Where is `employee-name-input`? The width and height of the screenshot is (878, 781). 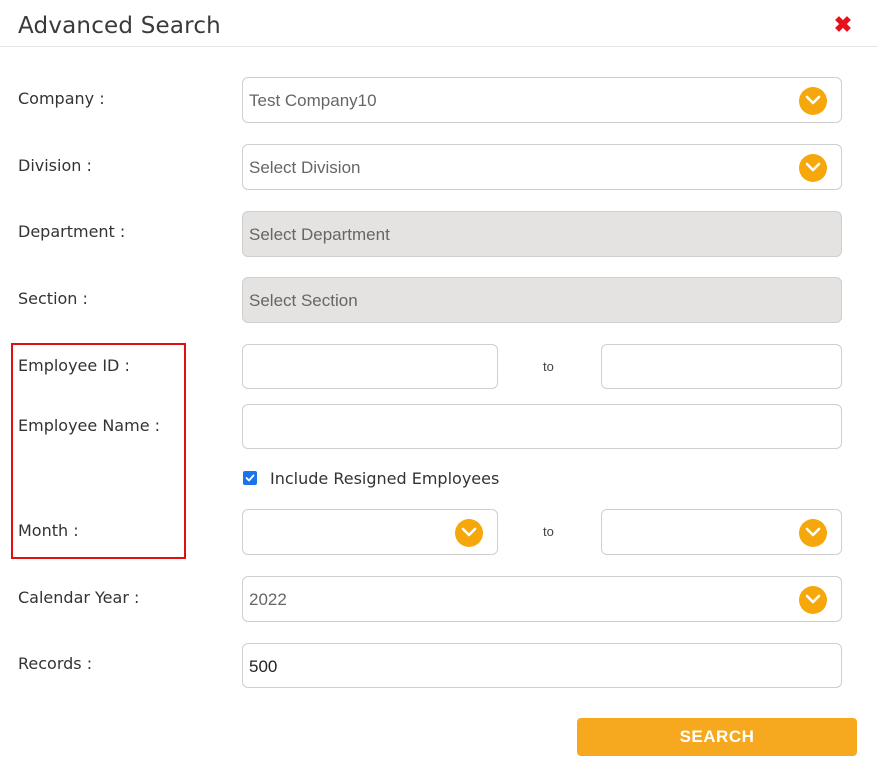
employee-name-input is located at coordinates (542, 426).